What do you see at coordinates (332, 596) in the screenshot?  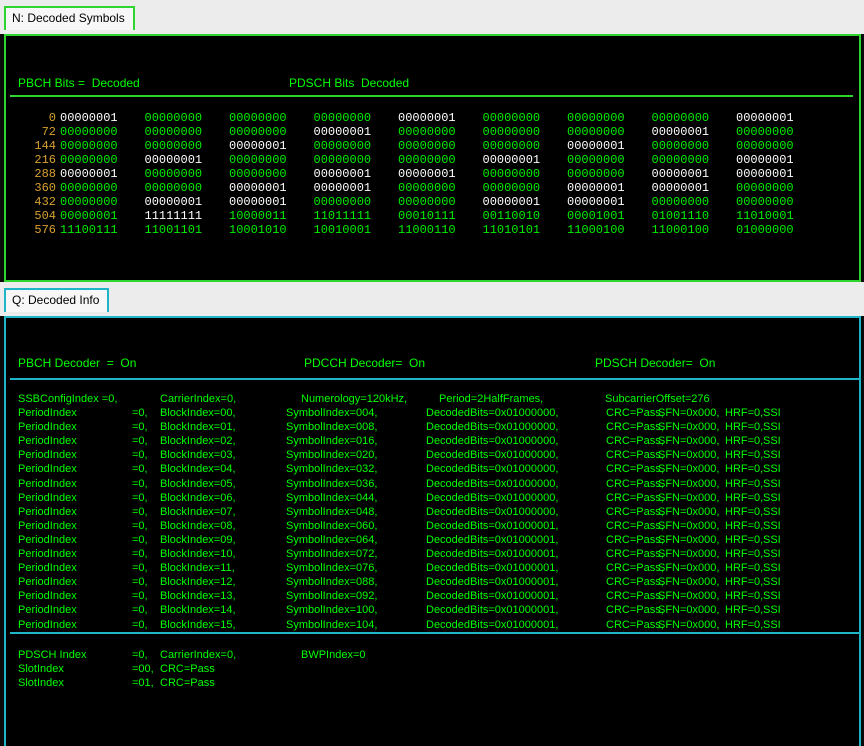 I see `symbol-index: SymbolIndex=092,` at bounding box center [332, 596].